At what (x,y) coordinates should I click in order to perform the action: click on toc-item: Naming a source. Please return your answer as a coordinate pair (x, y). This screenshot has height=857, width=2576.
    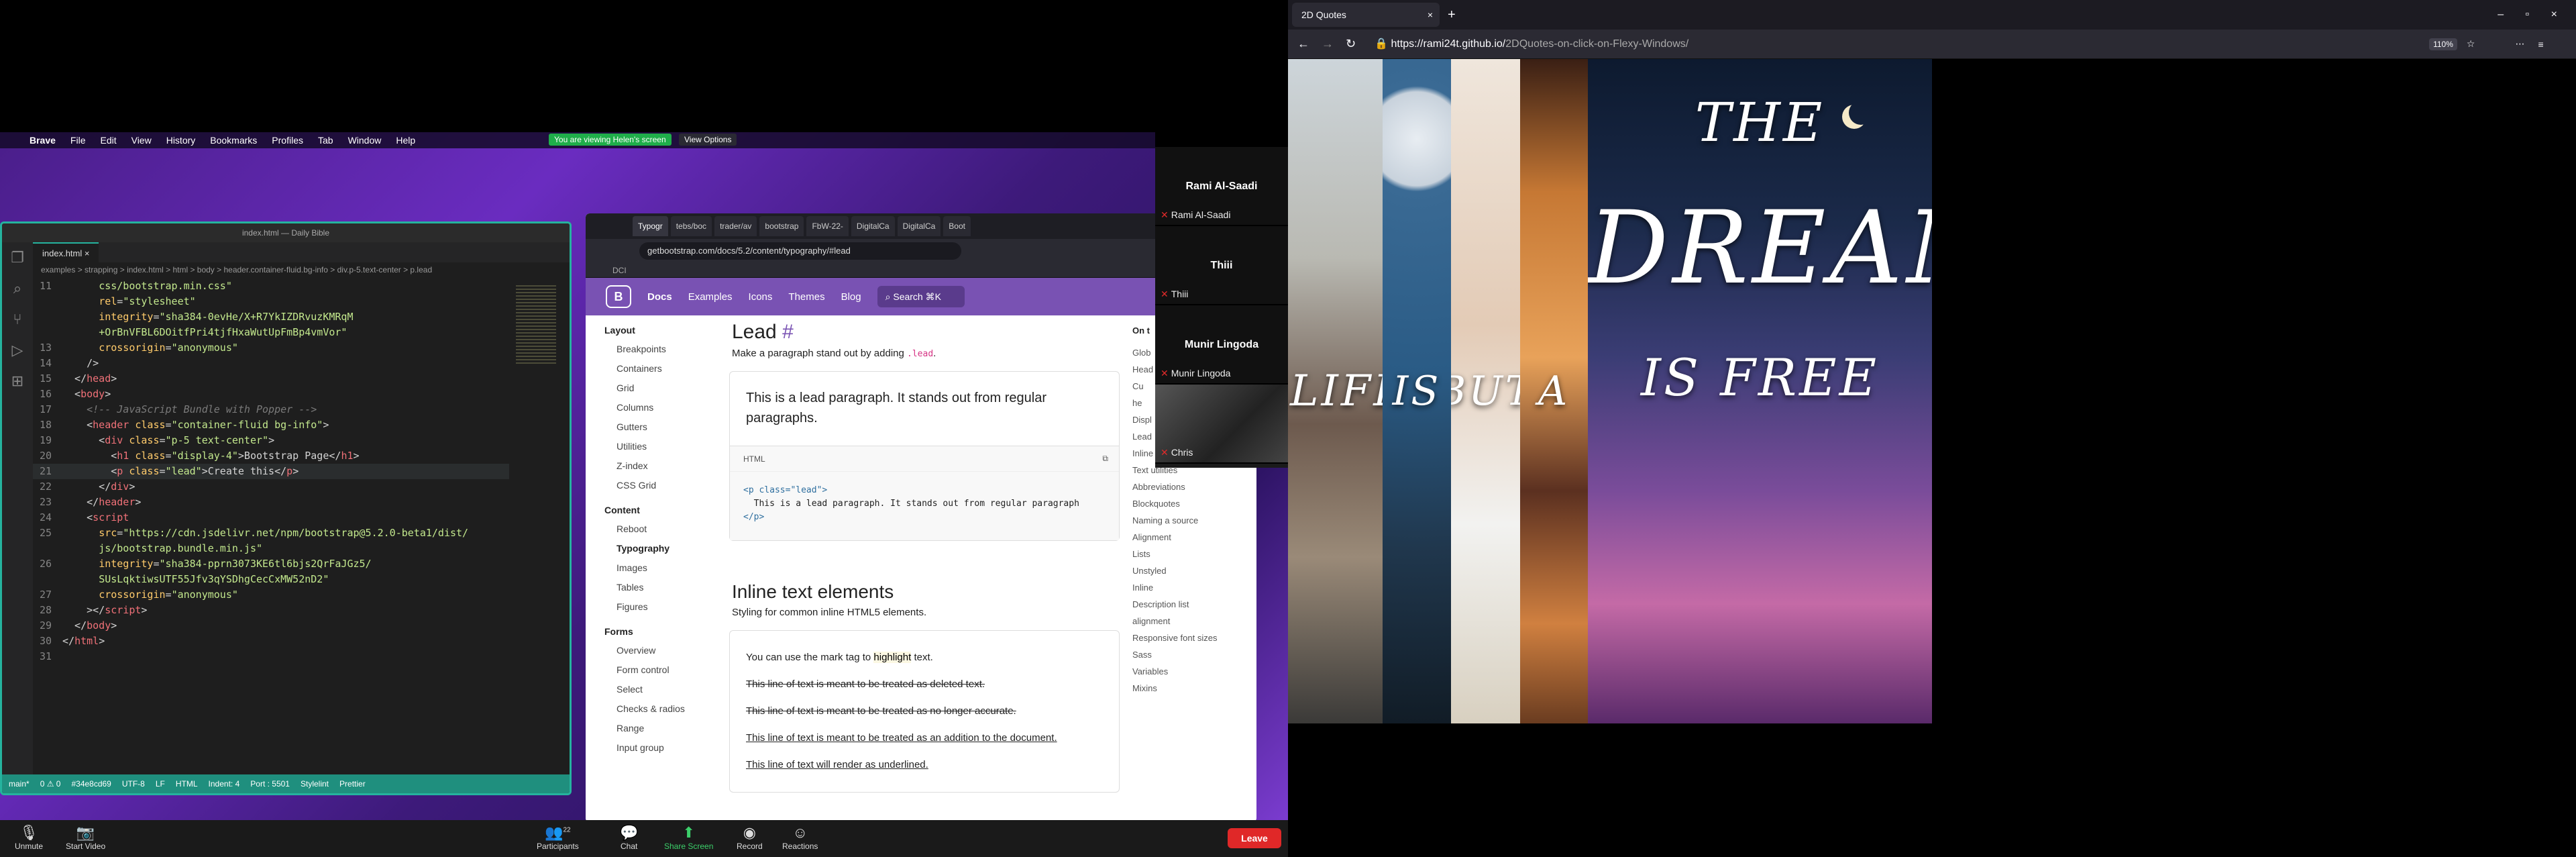
    Looking at the image, I should click on (1194, 521).